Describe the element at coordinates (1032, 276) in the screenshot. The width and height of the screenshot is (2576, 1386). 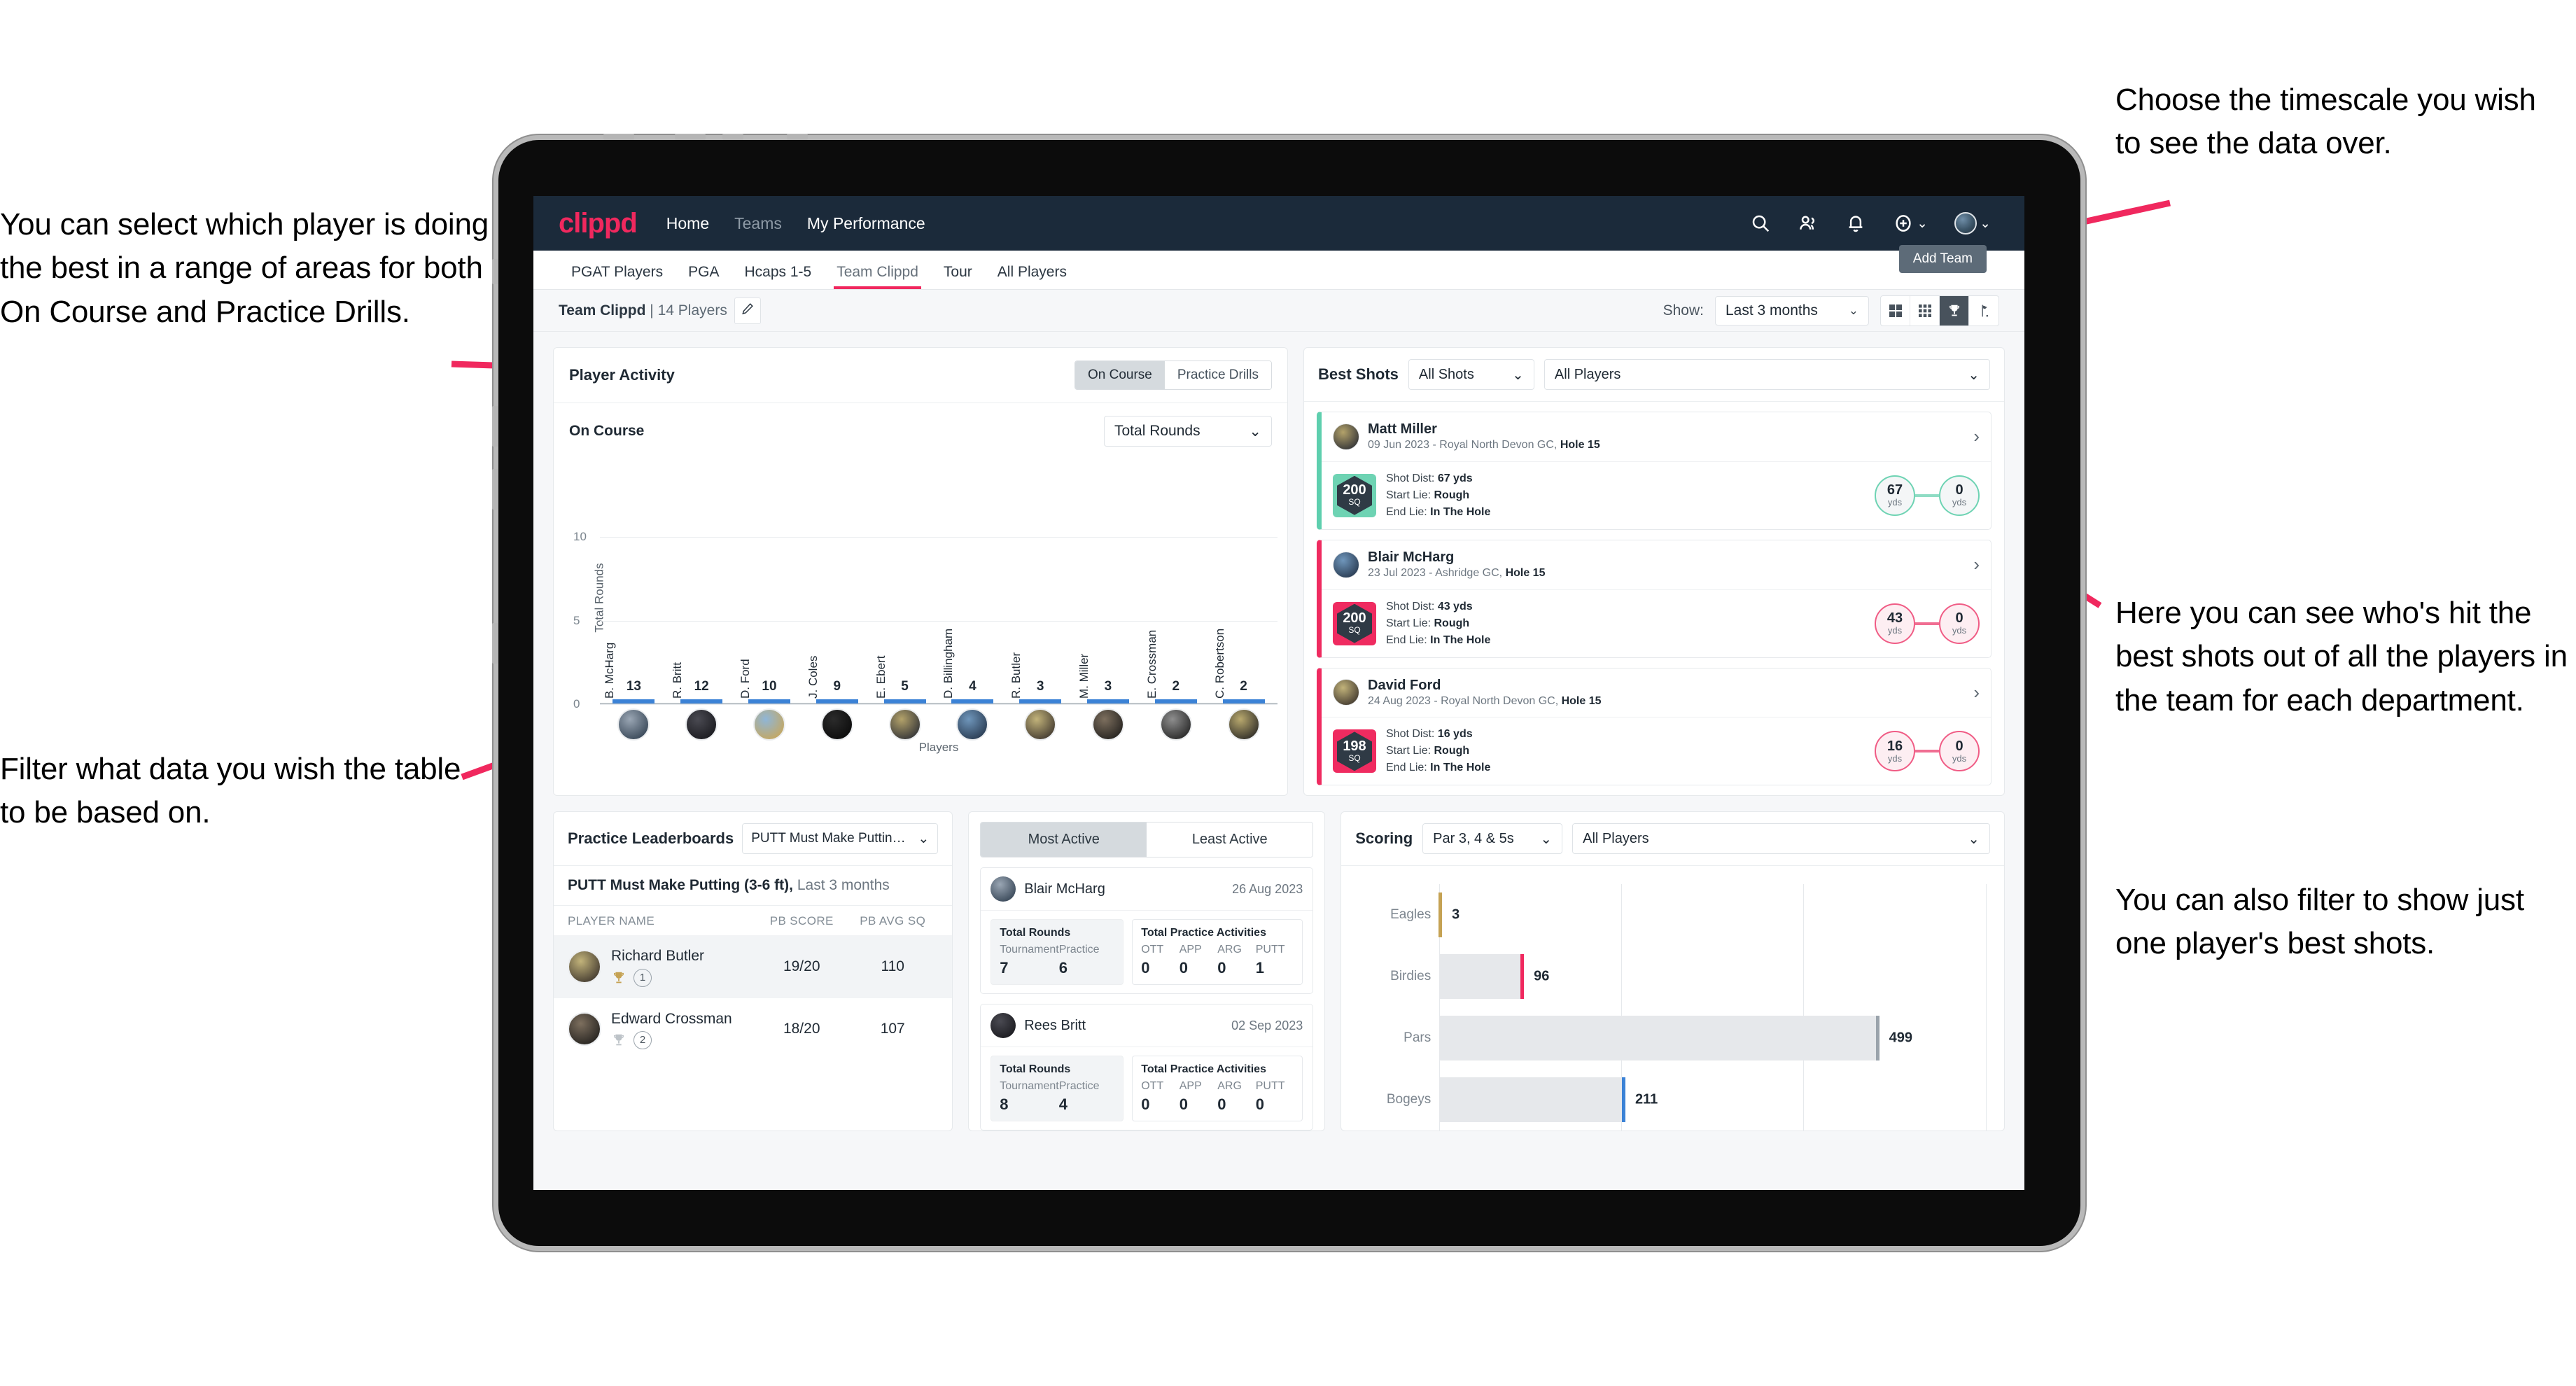
I see `tab-all-players: All Players` at that location.